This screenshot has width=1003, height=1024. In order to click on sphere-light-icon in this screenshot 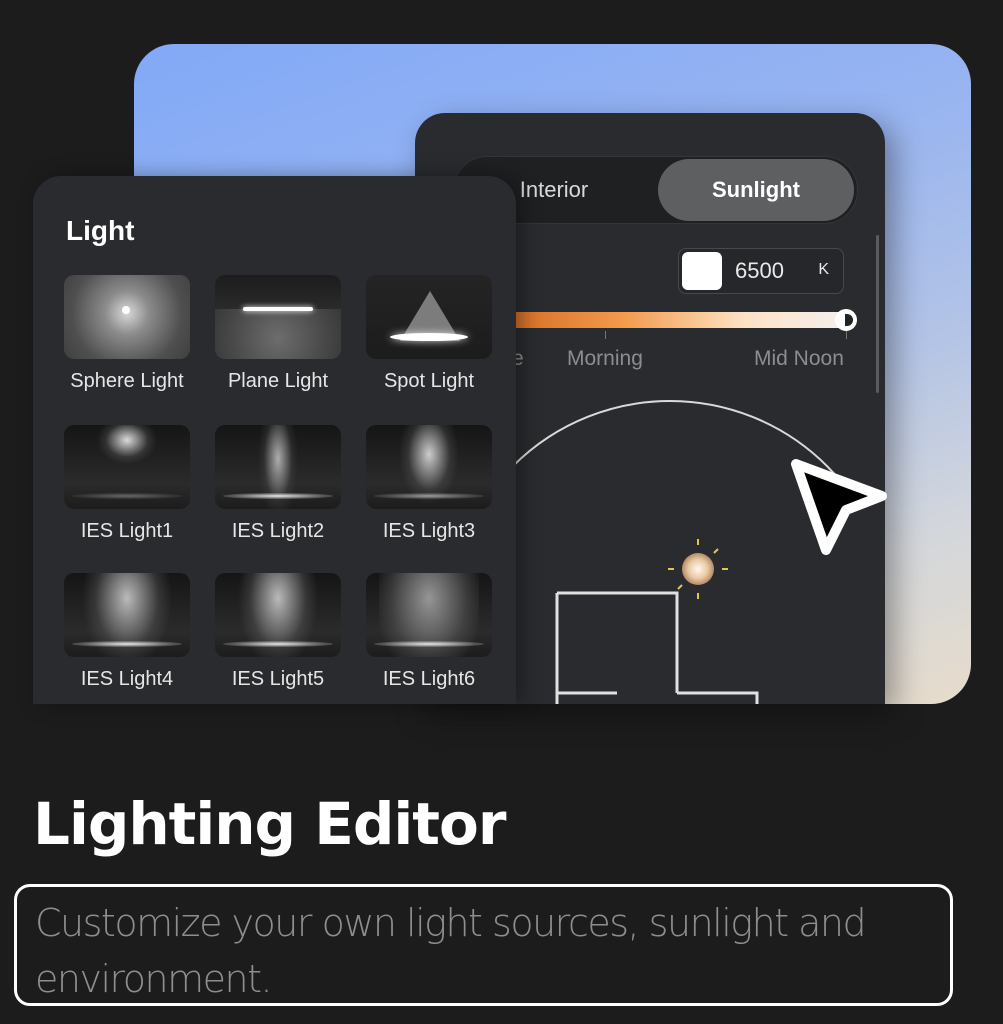, I will do `click(127, 317)`.